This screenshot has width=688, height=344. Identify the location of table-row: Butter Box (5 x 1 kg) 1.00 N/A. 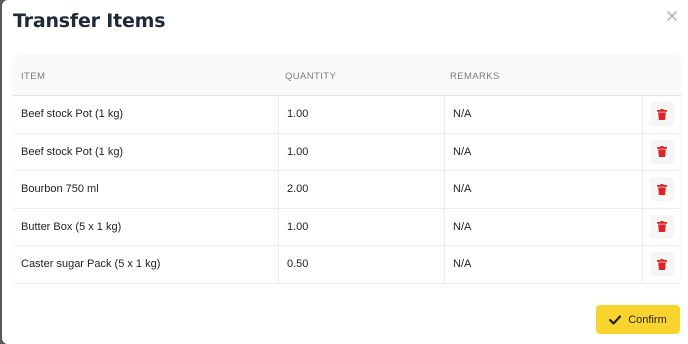
(347, 227).